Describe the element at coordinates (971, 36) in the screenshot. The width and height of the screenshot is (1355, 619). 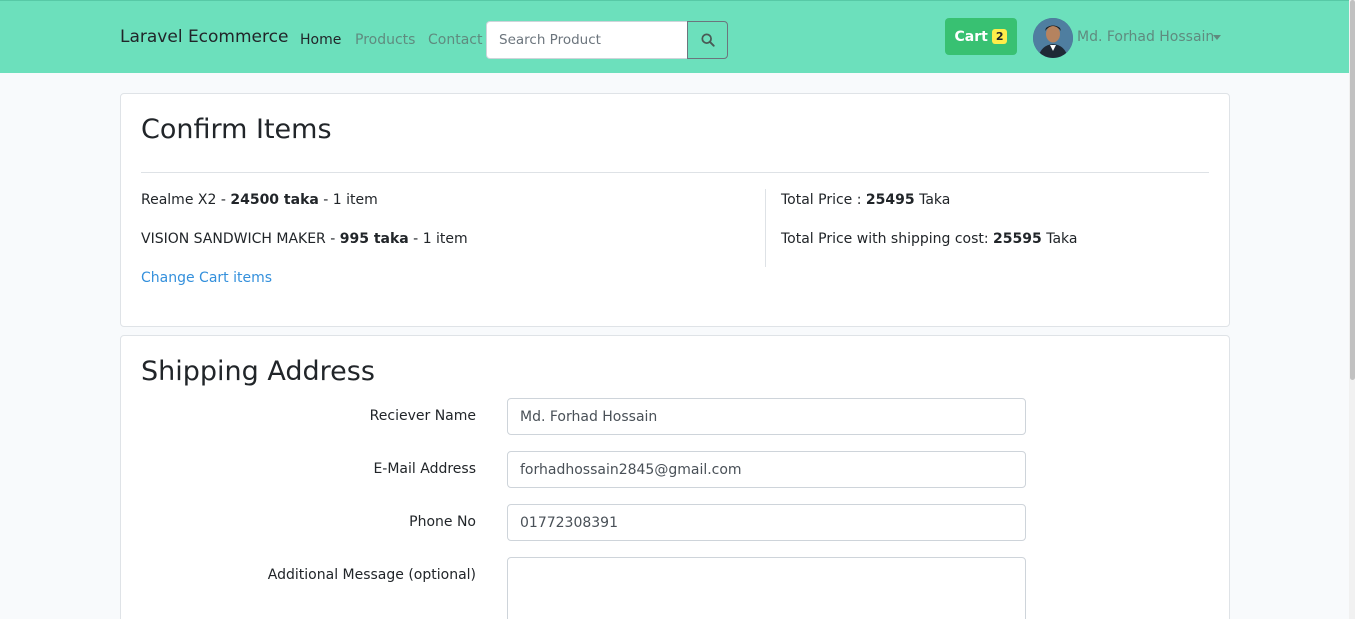
I see `cart-label: Cart` at that location.